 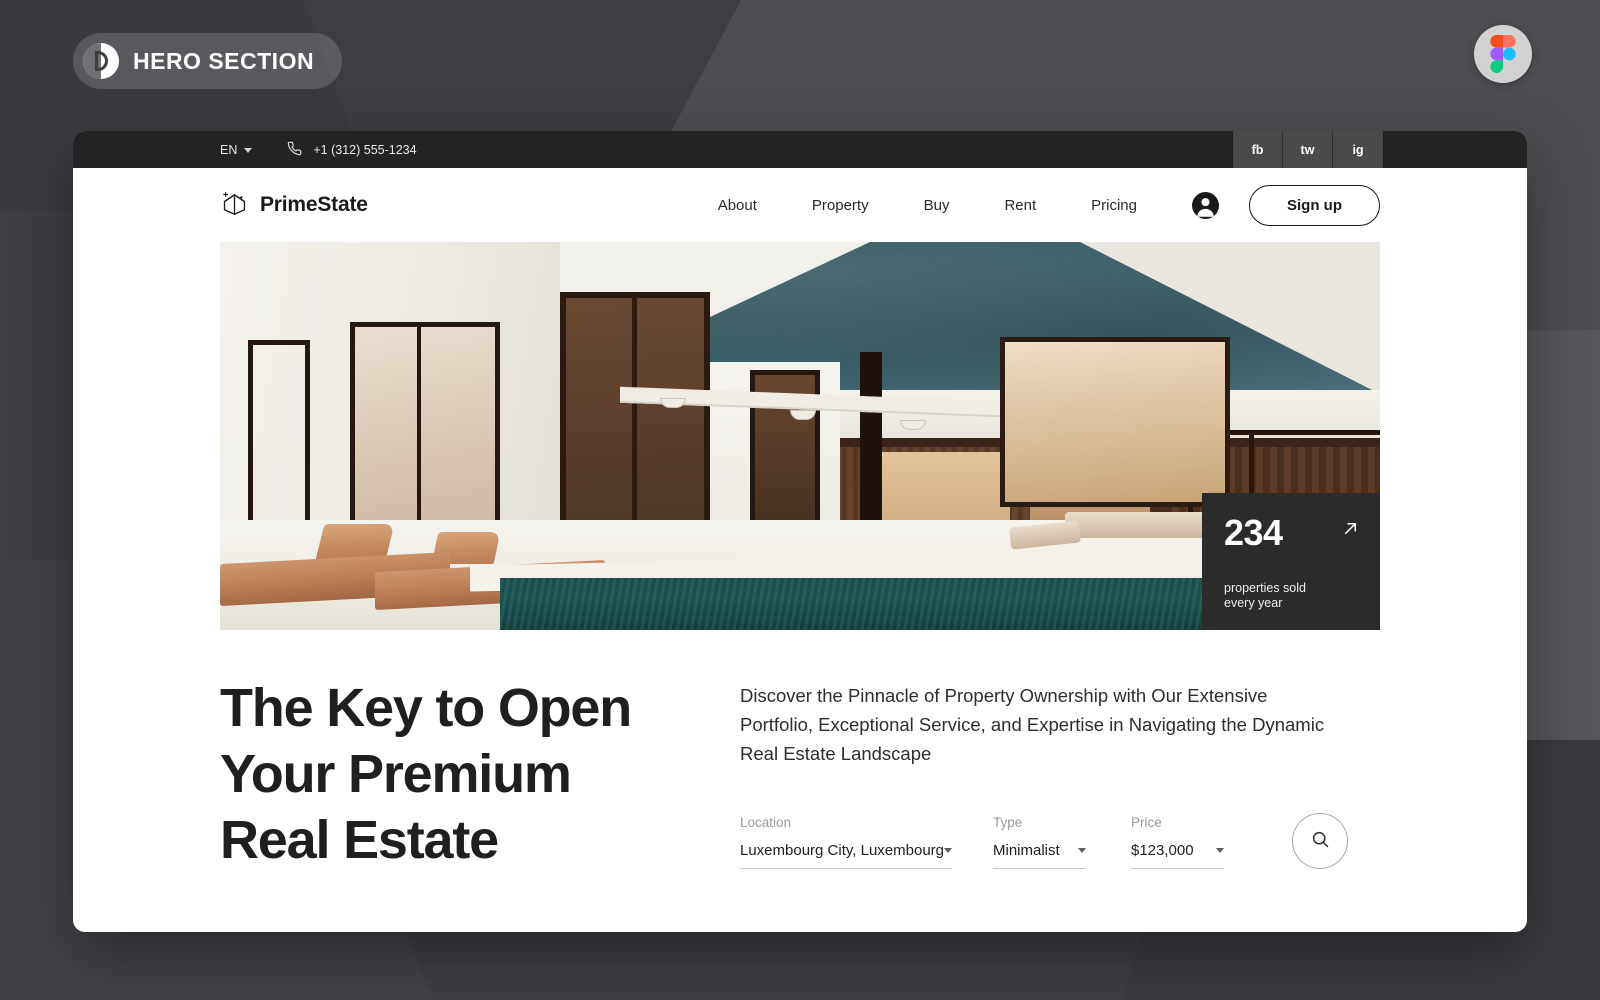 What do you see at coordinates (294, 150) in the screenshot?
I see `phone-icon` at bounding box center [294, 150].